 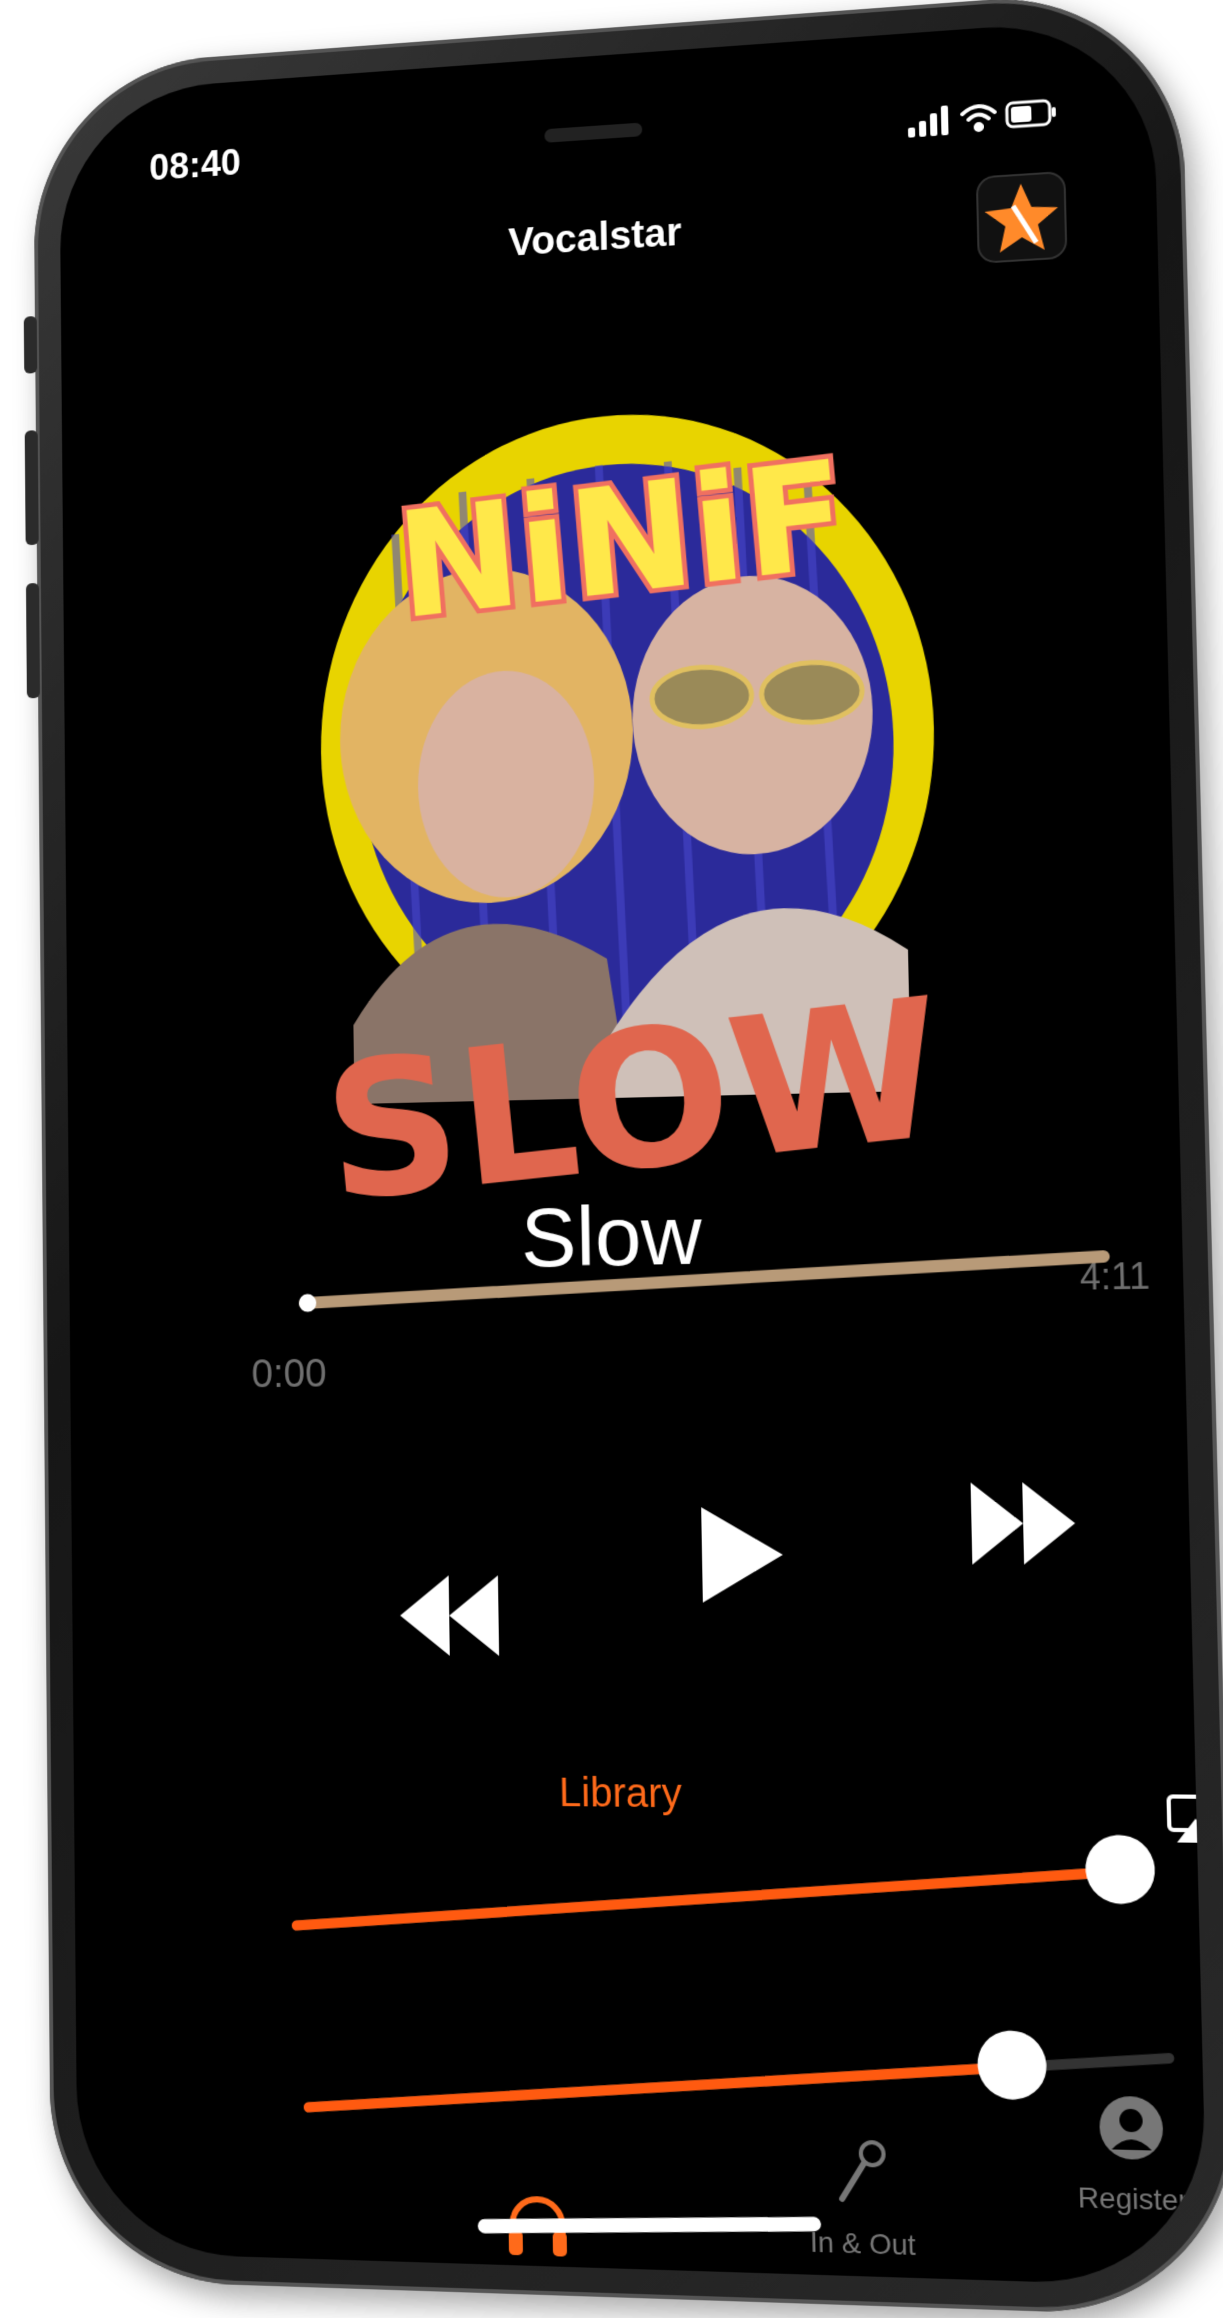 What do you see at coordinates (1187, 1819) in the screenshot?
I see `airplay-icon` at bounding box center [1187, 1819].